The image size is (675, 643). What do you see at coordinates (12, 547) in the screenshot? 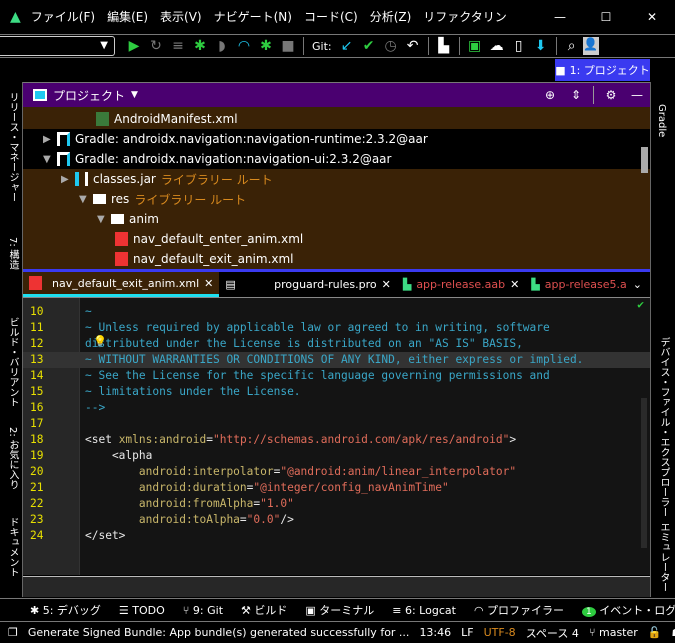
I see `tool-documents: ドキュメント` at bounding box center [12, 547].